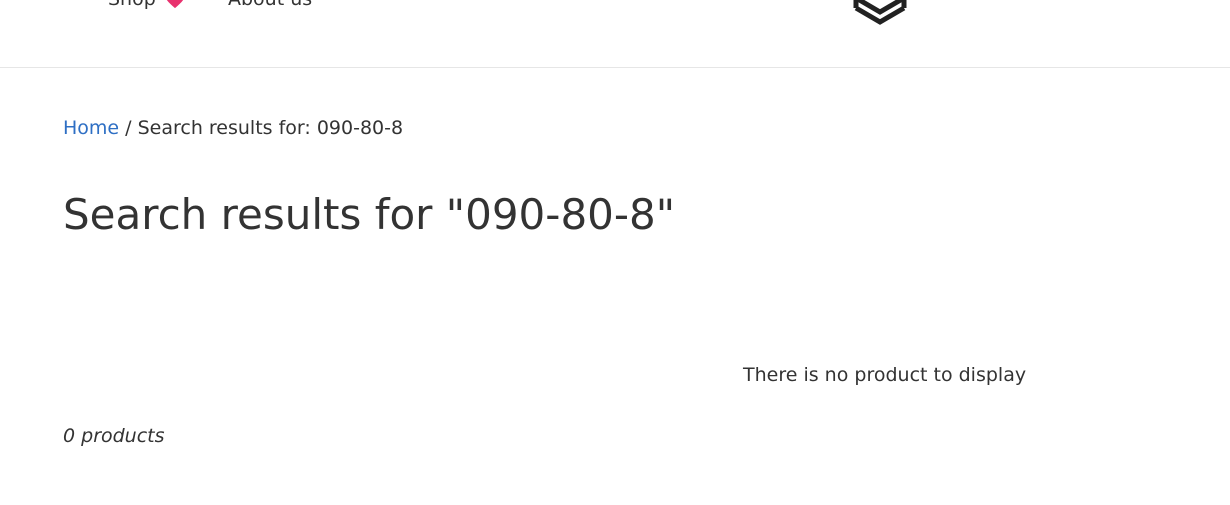 The image size is (1230, 505). I want to click on breadcrumb: Home / Search results for: 090-80-8, so click(233, 128).